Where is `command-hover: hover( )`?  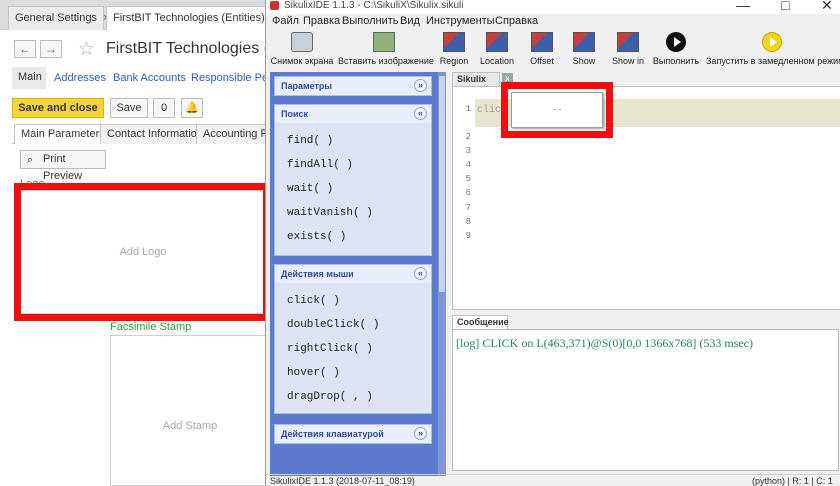
command-hover: hover( ) is located at coordinates (313, 373).